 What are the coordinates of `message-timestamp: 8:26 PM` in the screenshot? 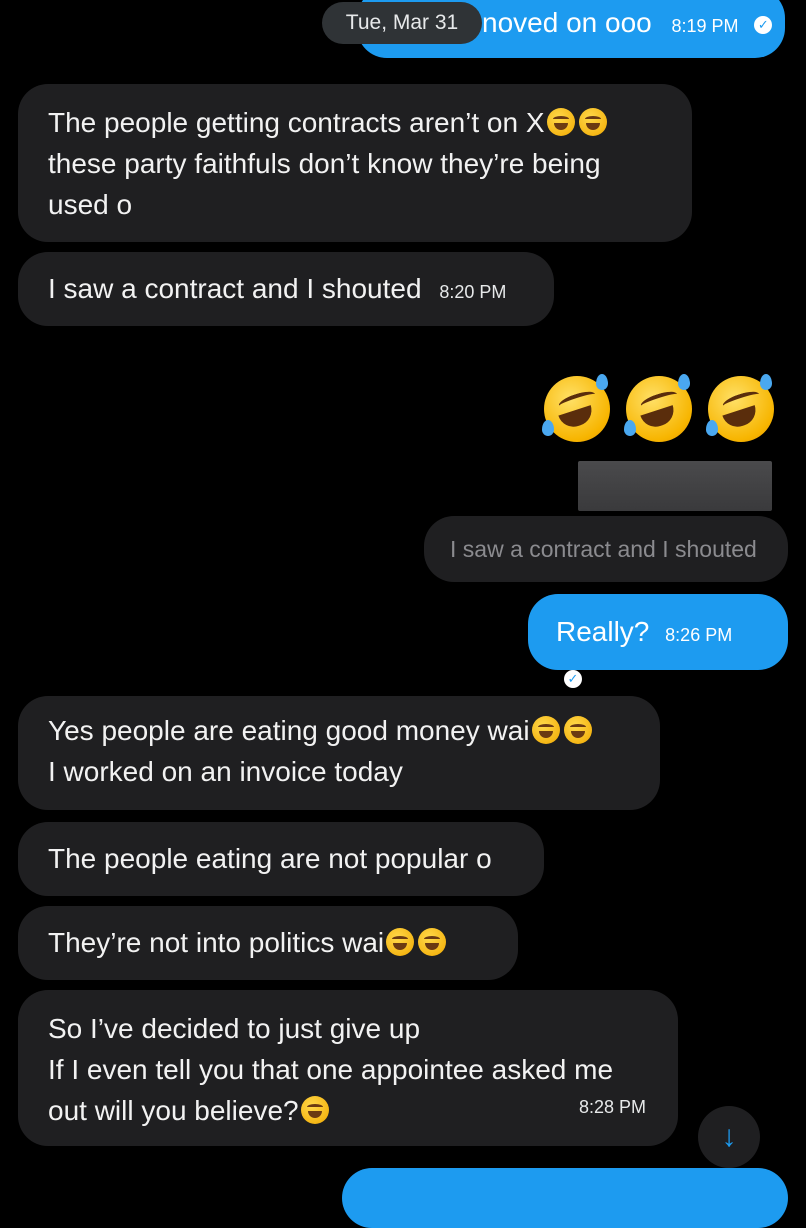 It's located at (699, 635).